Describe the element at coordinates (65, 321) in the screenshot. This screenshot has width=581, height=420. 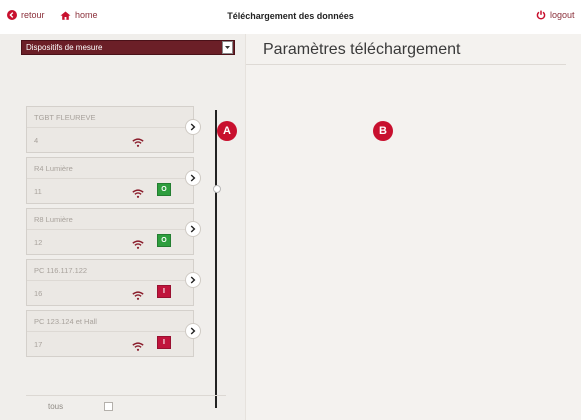
I see `device-name: PC 123.124 et Hall` at that location.